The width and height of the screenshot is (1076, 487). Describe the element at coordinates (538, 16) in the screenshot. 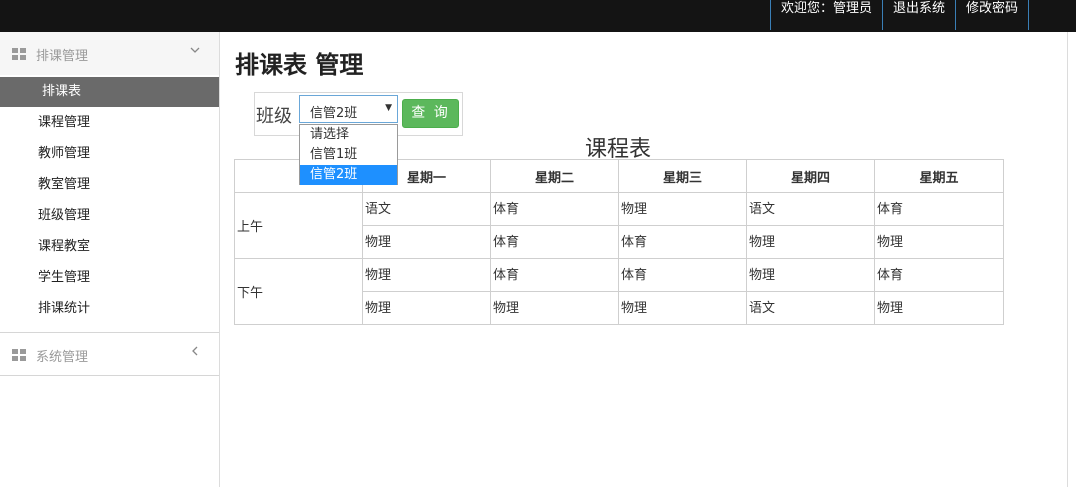

I see `top-bar: 欢迎您：管理员 退出系统 修改密码` at that location.